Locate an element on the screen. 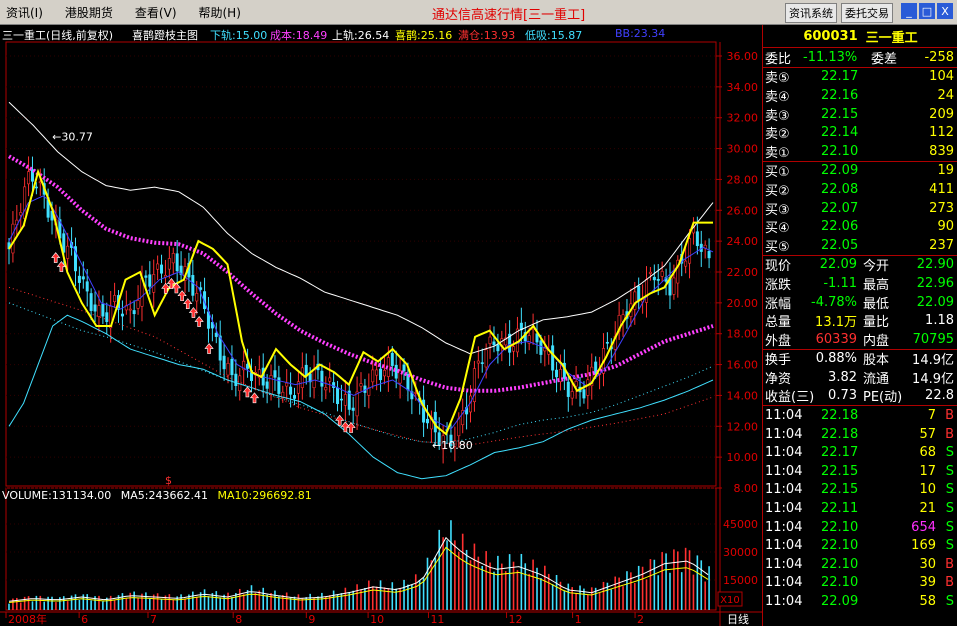 This screenshot has width=957, height=626. quote-label: 内盘 is located at coordinates (876, 341).